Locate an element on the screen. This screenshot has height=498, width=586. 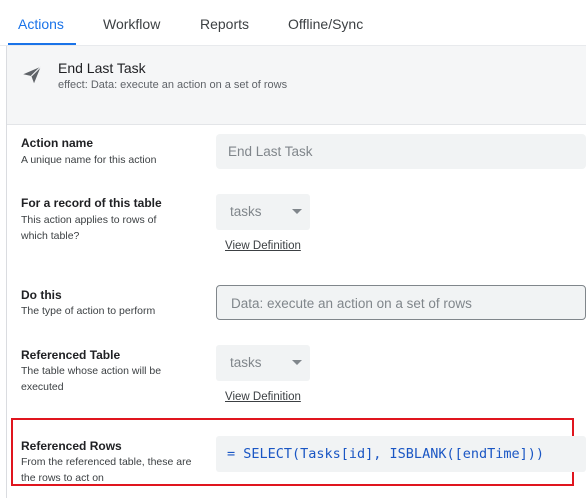
view-definition-link-2: View Definition is located at coordinates (263, 397).